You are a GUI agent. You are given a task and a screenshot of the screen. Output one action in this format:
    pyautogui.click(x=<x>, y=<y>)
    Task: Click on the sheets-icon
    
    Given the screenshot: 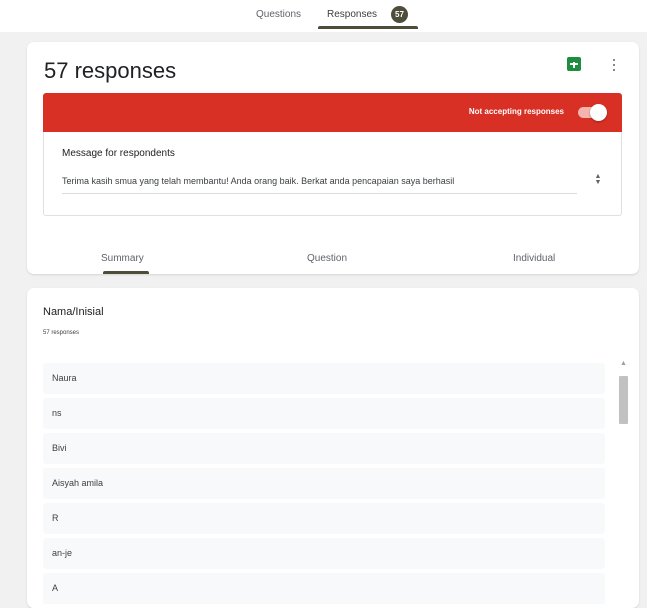 What is the action you would take?
    pyautogui.click(x=574, y=64)
    